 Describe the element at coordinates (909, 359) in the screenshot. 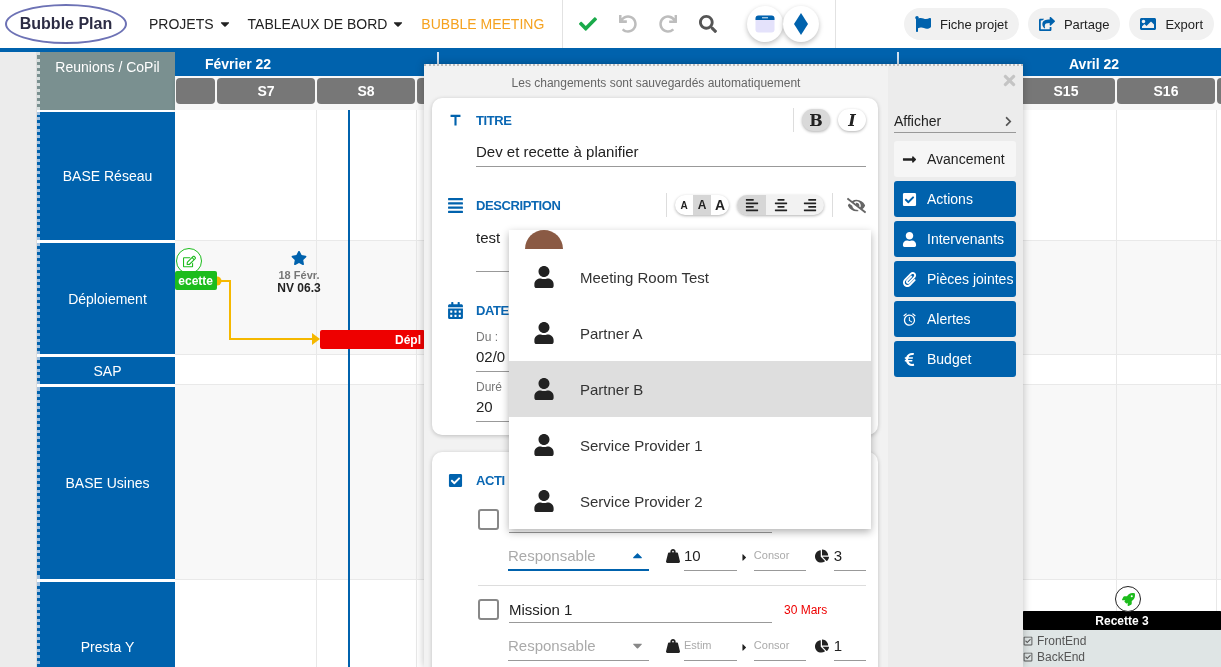

I see `euro-icon` at that location.